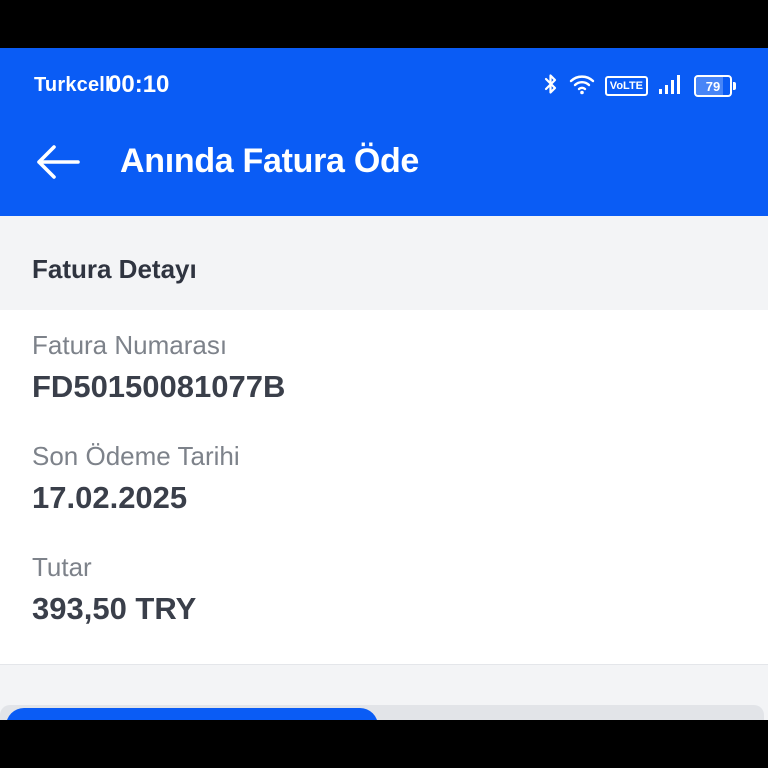 The height and width of the screenshot is (768, 768). Describe the element at coordinates (671, 86) in the screenshot. I see `signal-icon` at that location.